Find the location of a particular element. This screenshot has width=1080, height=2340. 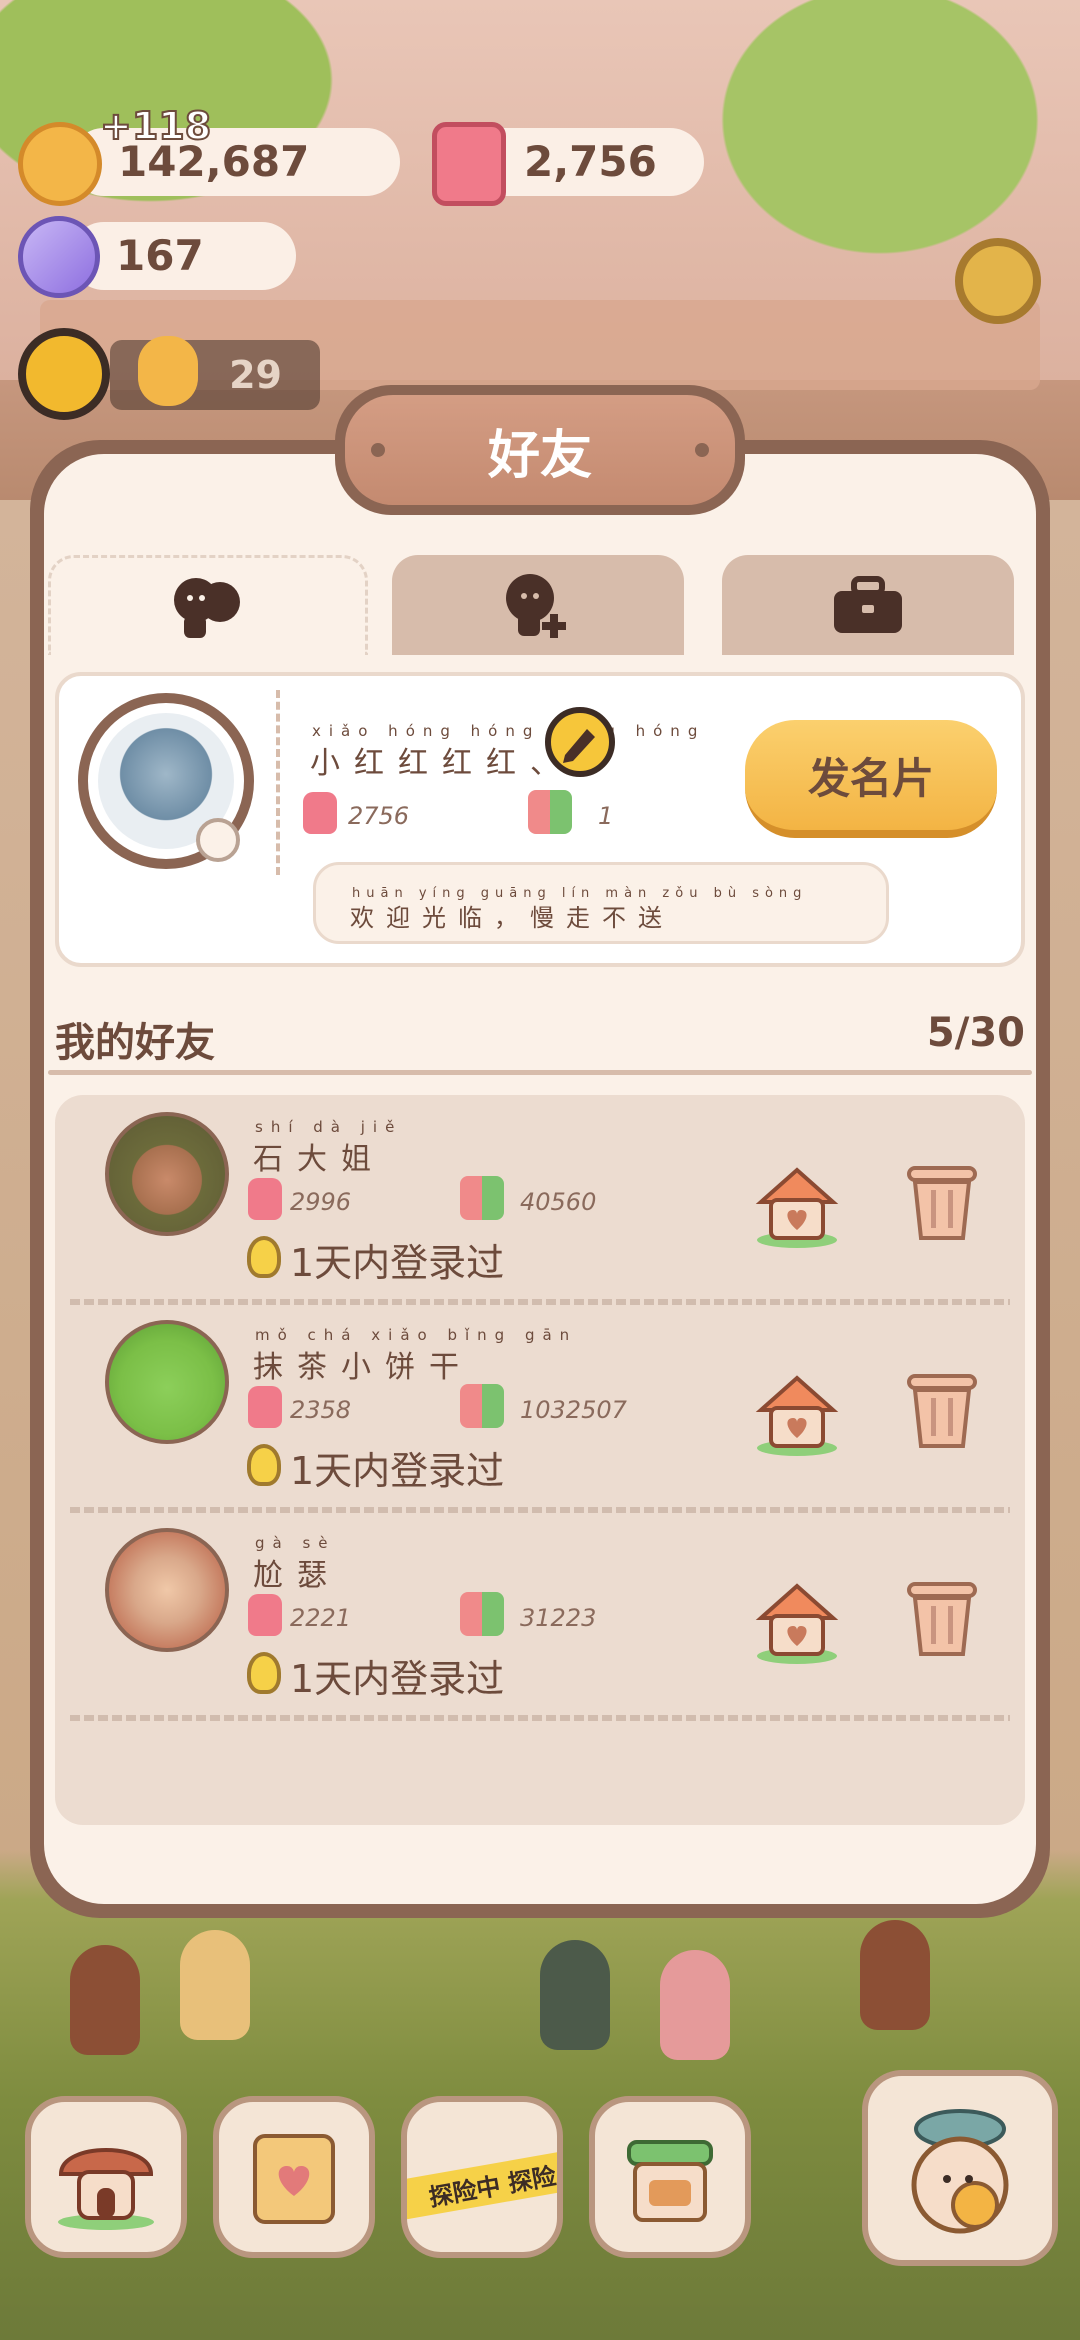

avatar-settings-icon is located at coordinates (218, 840).